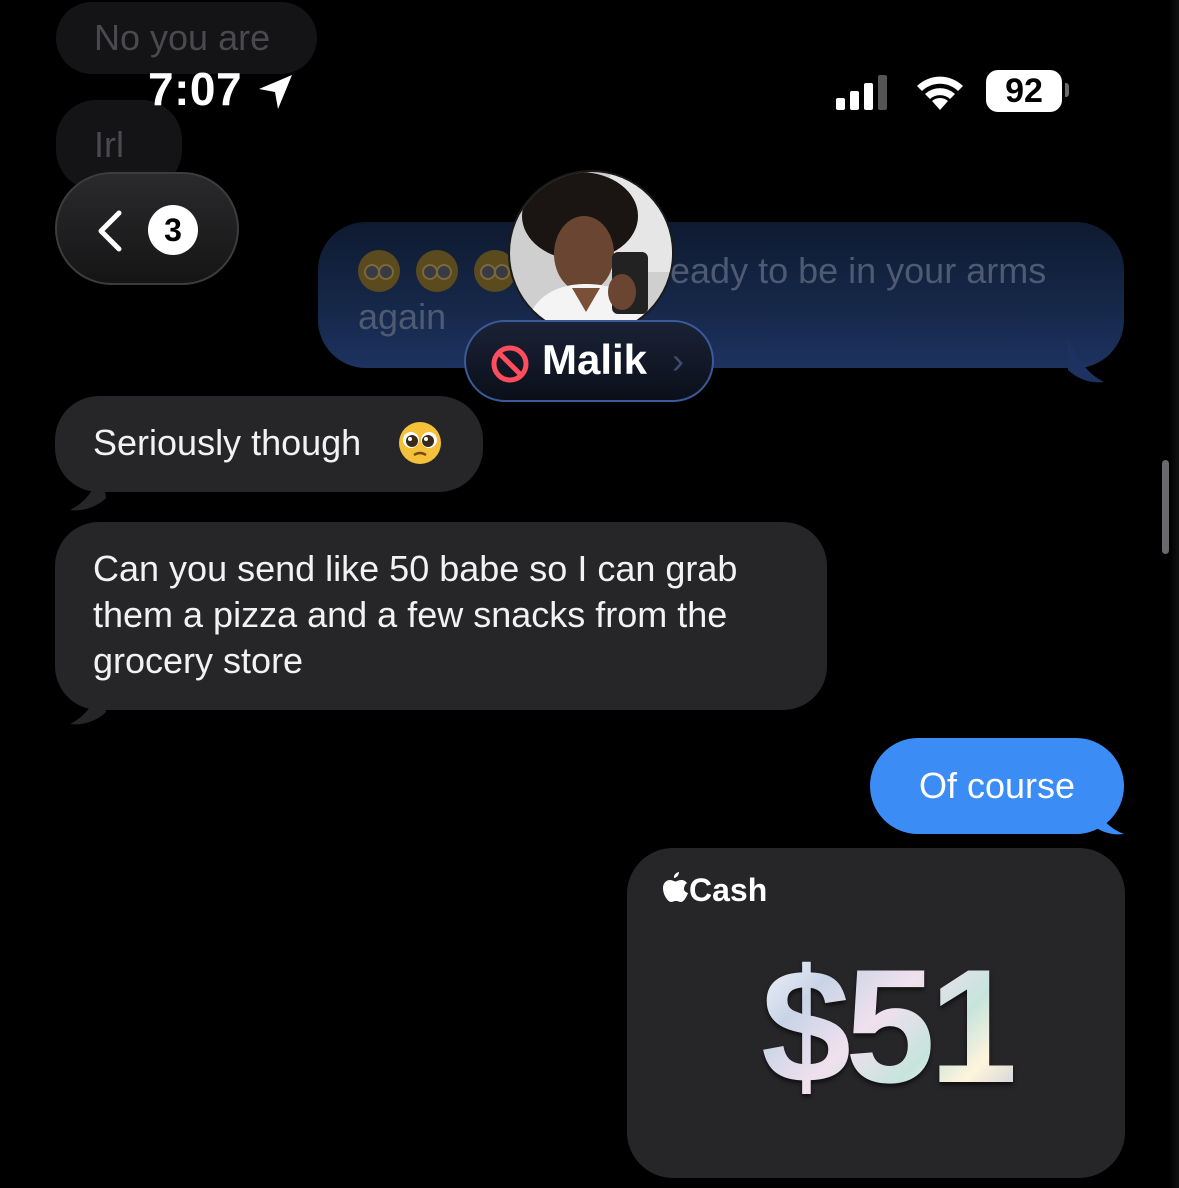 Image resolution: width=1179 pixels, height=1188 pixels. I want to click on chevron-right-icon: ›, so click(678, 360).